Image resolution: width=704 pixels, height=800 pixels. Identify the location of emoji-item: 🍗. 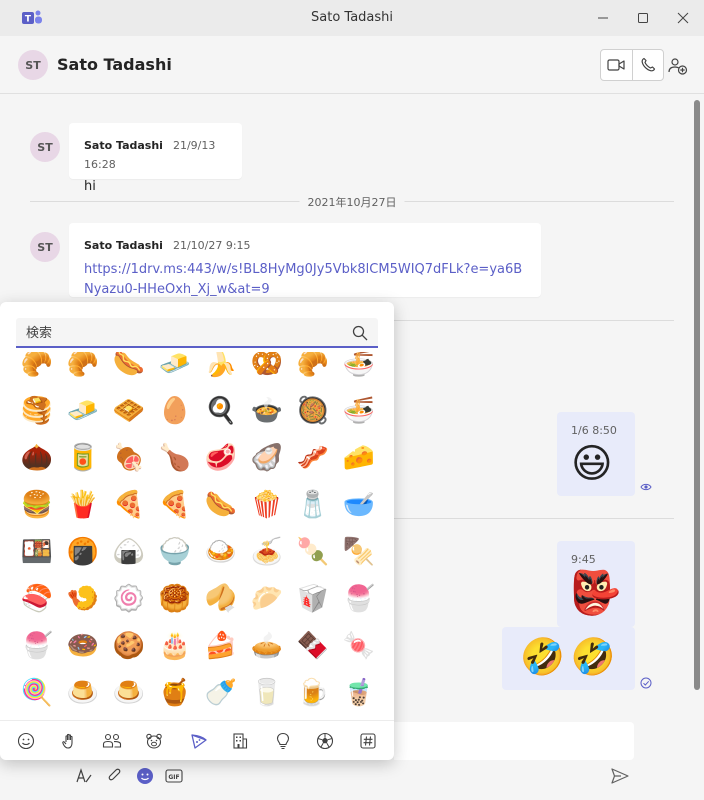
(175, 457).